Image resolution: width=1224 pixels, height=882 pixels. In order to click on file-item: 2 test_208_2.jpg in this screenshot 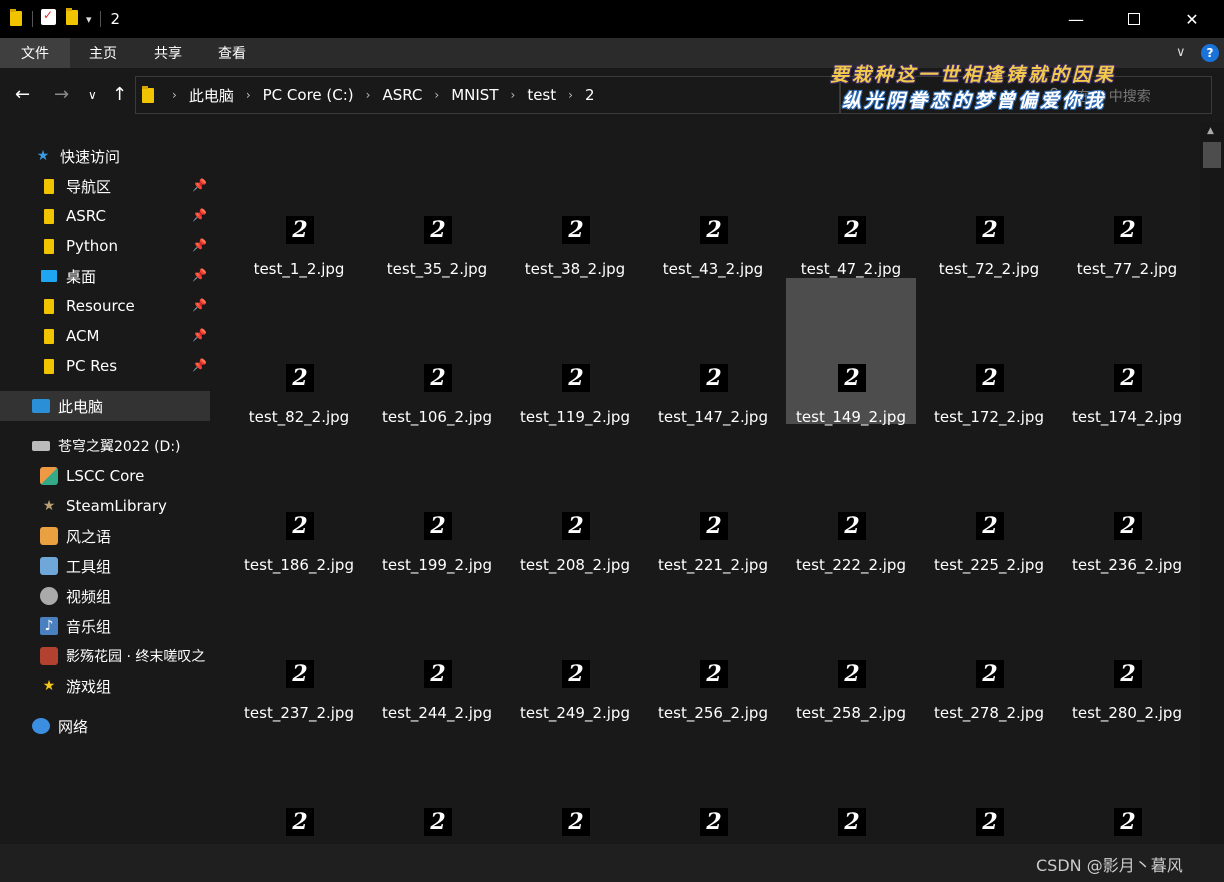, I will do `click(575, 500)`.